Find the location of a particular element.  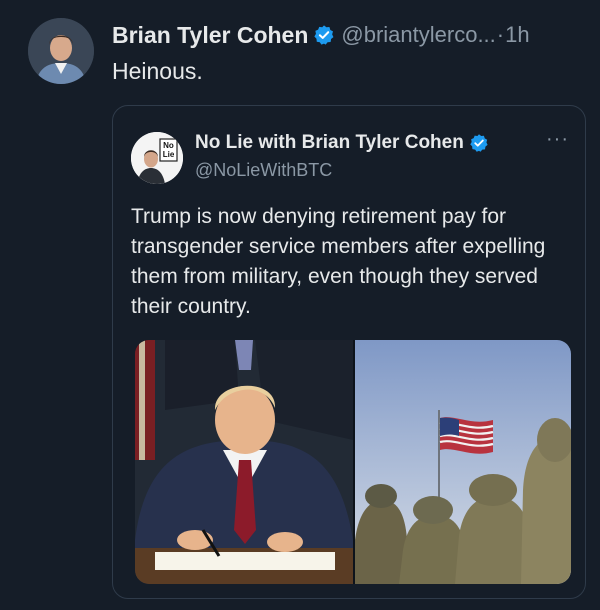

quoted-author-avatar: No Lie is located at coordinates (157, 158).